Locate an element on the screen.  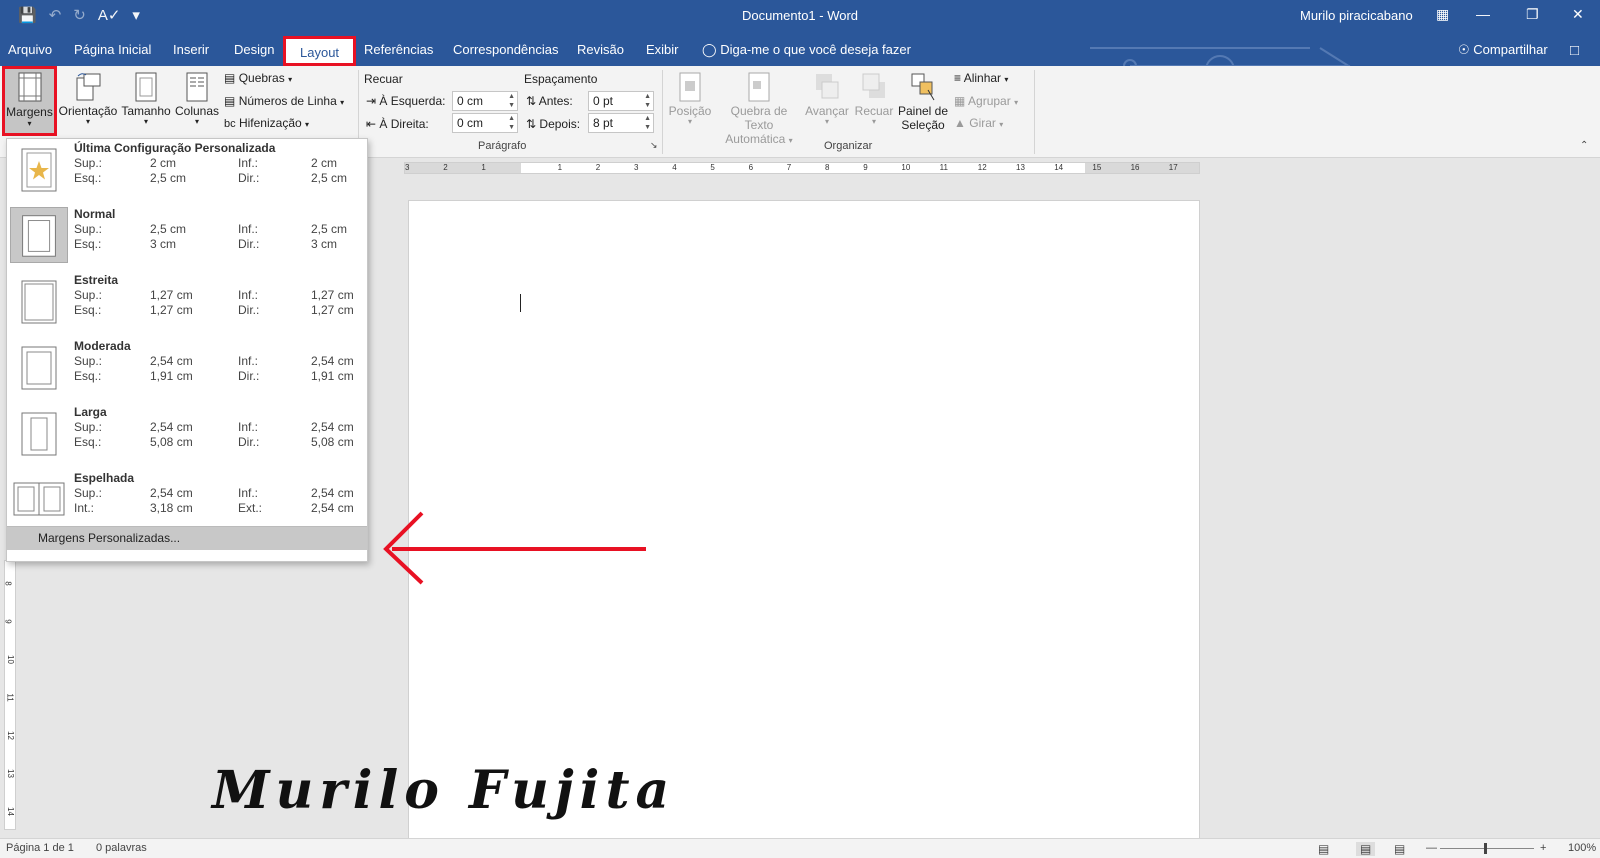
numeros-linha-button: ▤ Números de Linha ▾ is located at coordinates (284, 101).